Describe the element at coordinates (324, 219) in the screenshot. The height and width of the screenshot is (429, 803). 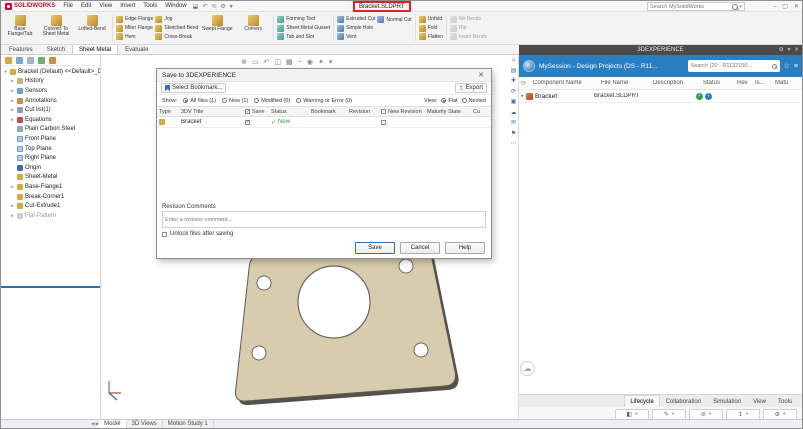
I see `revision-comment-input` at that location.